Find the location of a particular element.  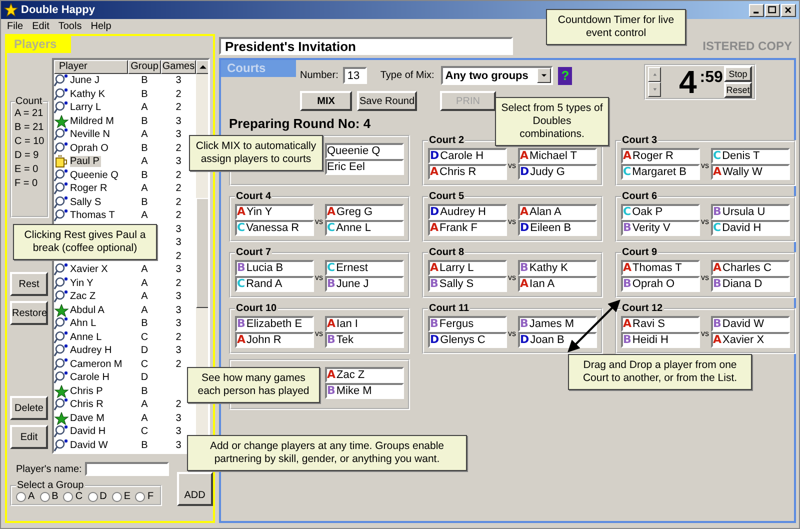

menu-item: Edit is located at coordinates (41, 26).